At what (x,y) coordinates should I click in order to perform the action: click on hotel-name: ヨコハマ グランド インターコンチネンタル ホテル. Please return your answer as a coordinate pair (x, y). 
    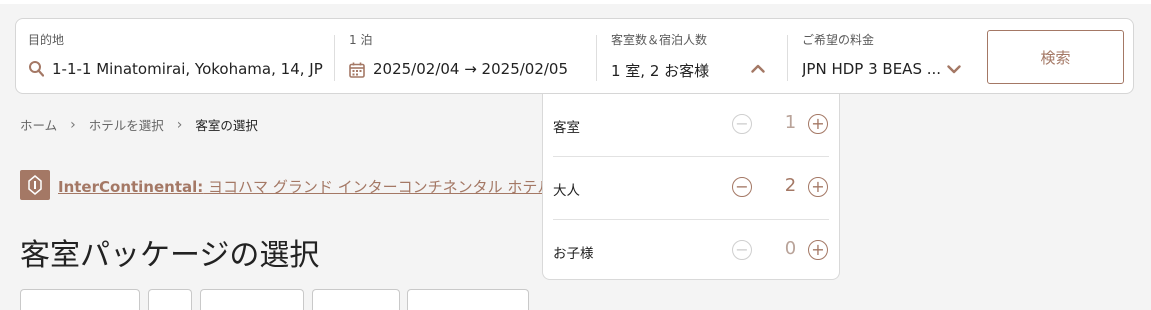
    Looking at the image, I should click on (375, 187).